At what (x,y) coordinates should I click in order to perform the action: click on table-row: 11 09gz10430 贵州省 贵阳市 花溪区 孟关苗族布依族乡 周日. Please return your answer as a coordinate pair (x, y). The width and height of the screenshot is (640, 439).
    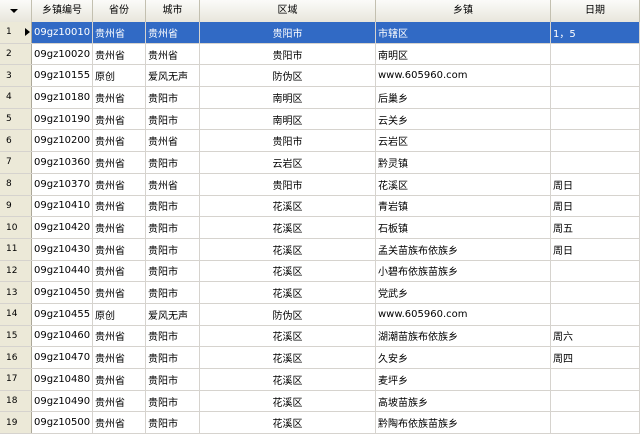
    Looking at the image, I should click on (320, 249).